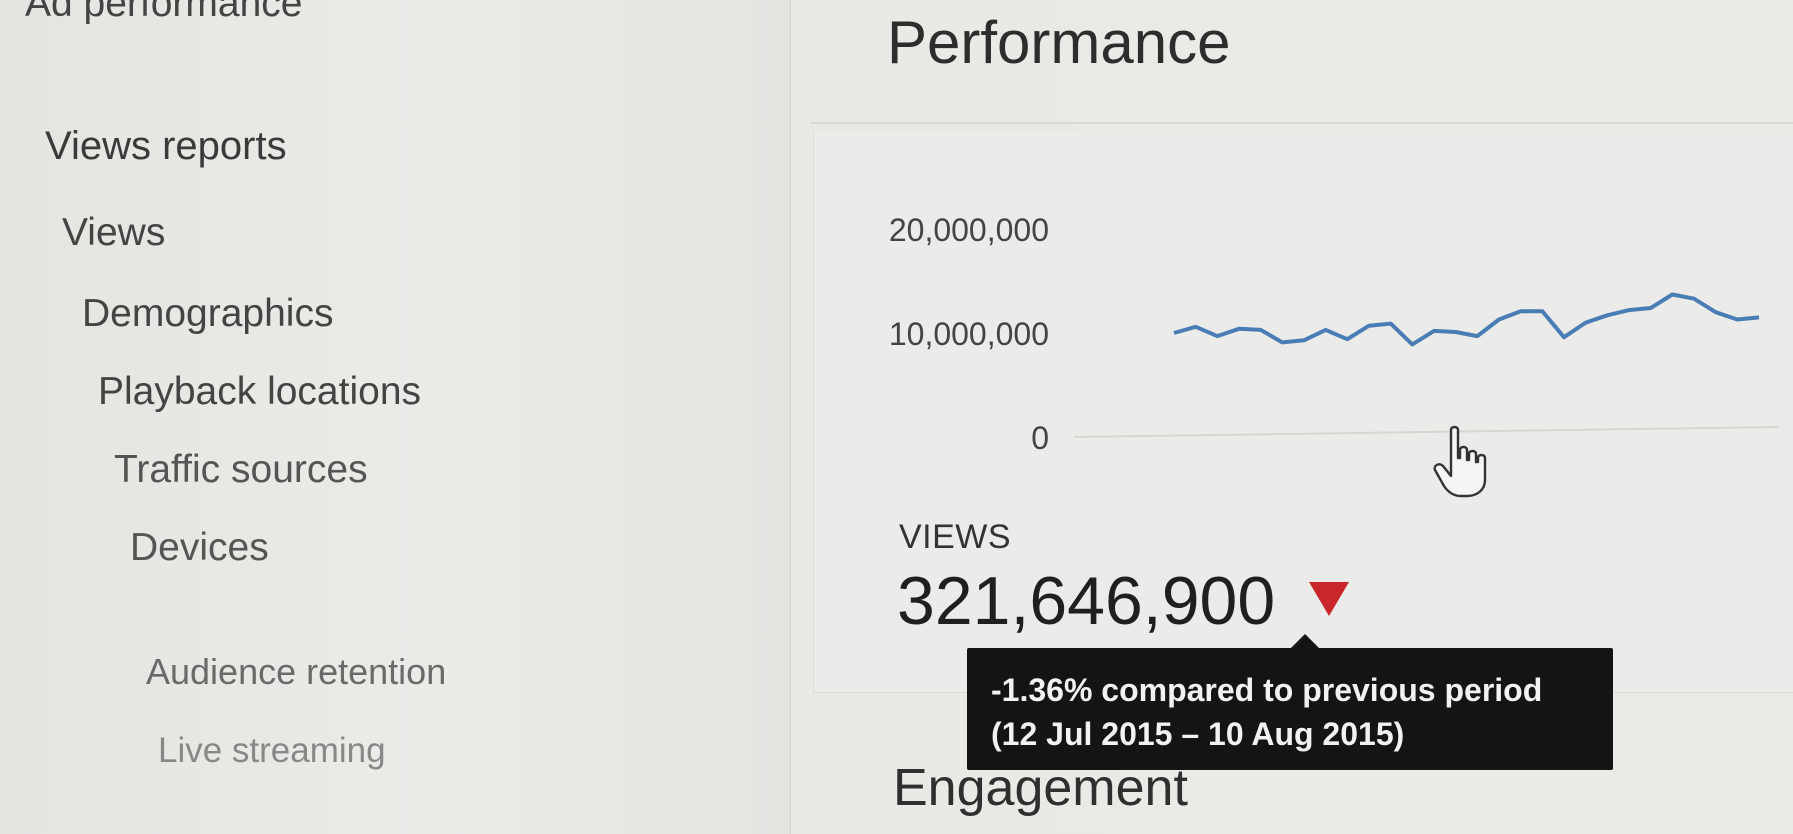 This screenshot has width=1793, height=834. Describe the element at coordinates (1086, 601) in the screenshot. I see `metric-value: 321,646,900` at that location.